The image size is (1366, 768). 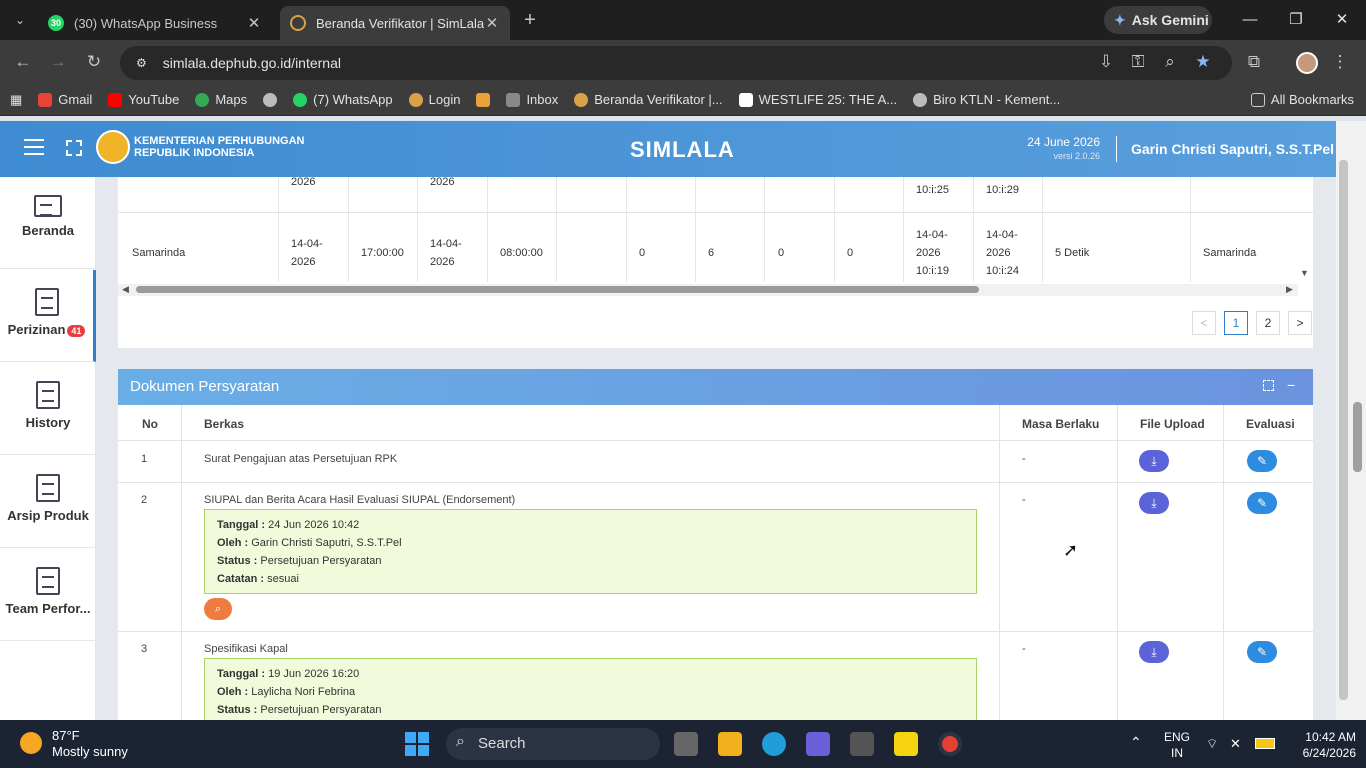 What do you see at coordinates (730, 744) in the screenshot?
I see `file-explorer-icon` at bounding box center [730, 744].